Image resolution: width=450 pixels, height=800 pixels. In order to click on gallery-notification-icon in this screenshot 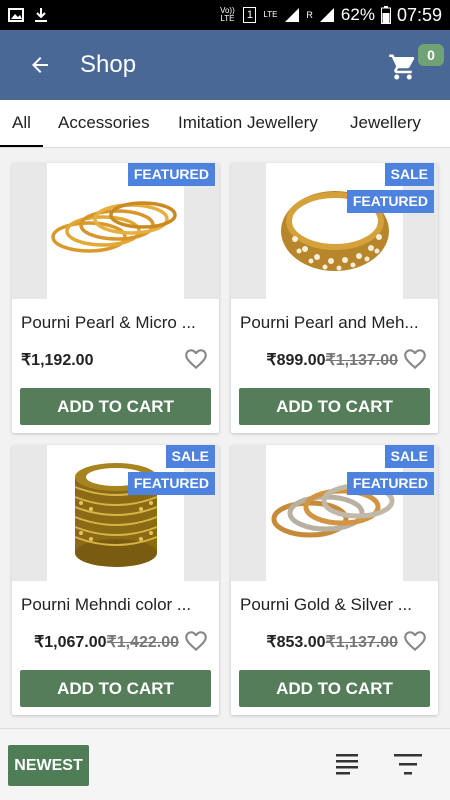, I will do `click(16, 15)`.